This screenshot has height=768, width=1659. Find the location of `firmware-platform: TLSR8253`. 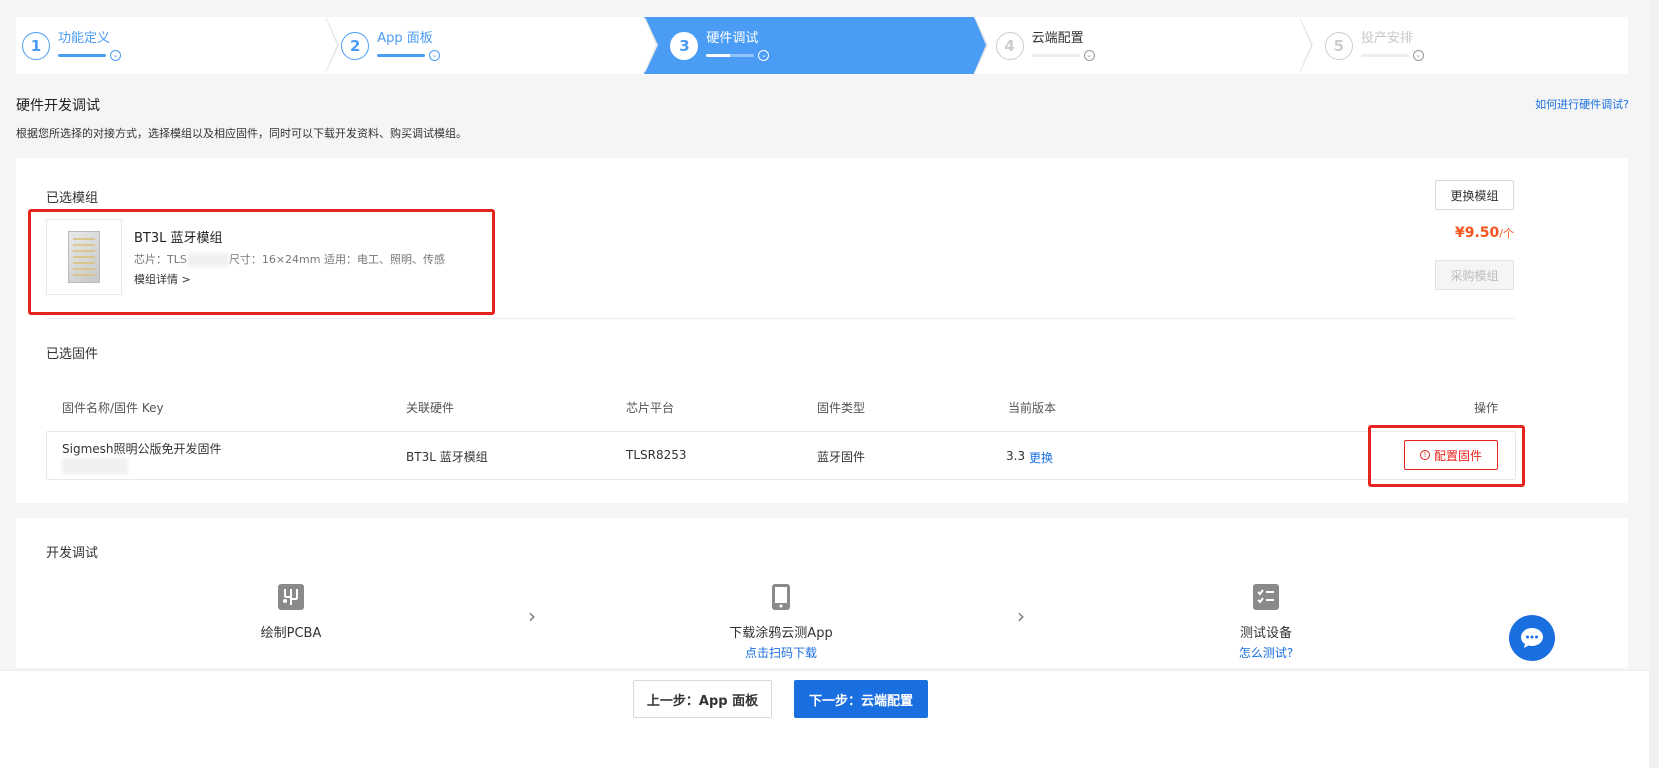

firmware-platform: TLSR8253 is located at coordinates (656, 455).